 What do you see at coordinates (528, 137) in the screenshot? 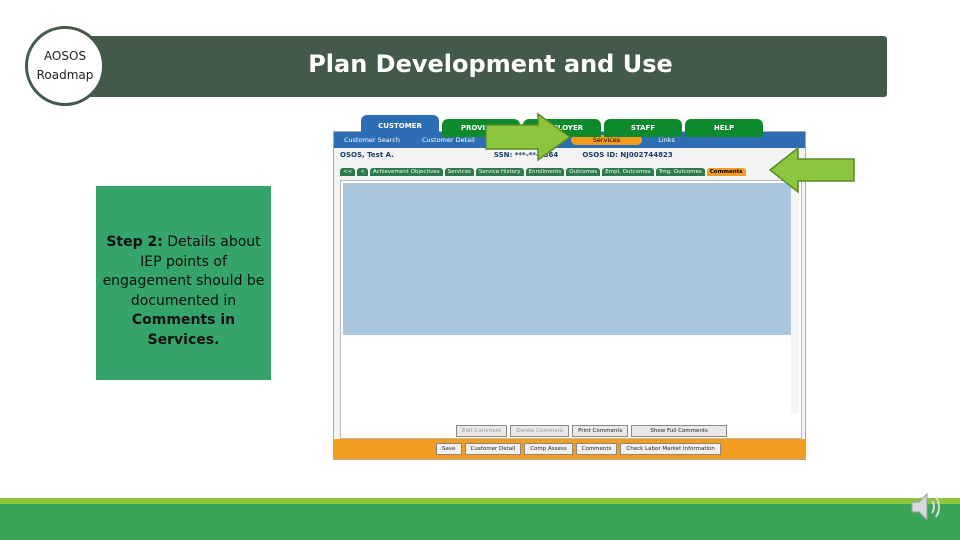
I see `arrow-right-icon` at bounding box center [528, 137].